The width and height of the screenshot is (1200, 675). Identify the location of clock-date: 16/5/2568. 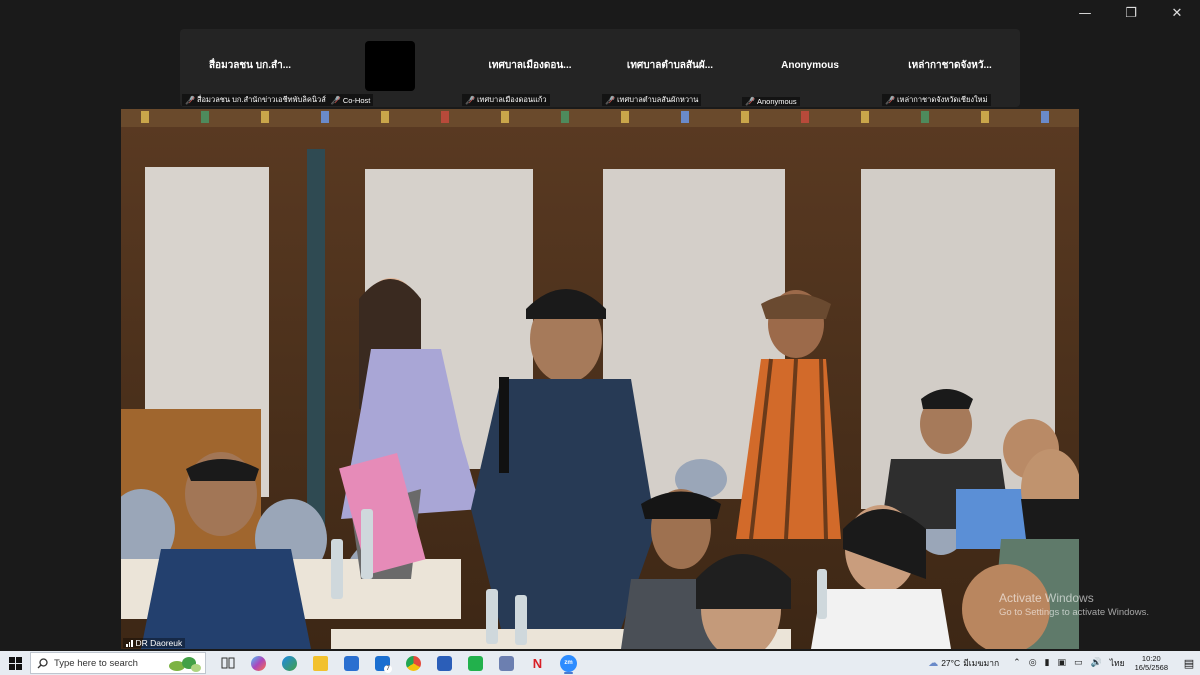
(1151, 667).